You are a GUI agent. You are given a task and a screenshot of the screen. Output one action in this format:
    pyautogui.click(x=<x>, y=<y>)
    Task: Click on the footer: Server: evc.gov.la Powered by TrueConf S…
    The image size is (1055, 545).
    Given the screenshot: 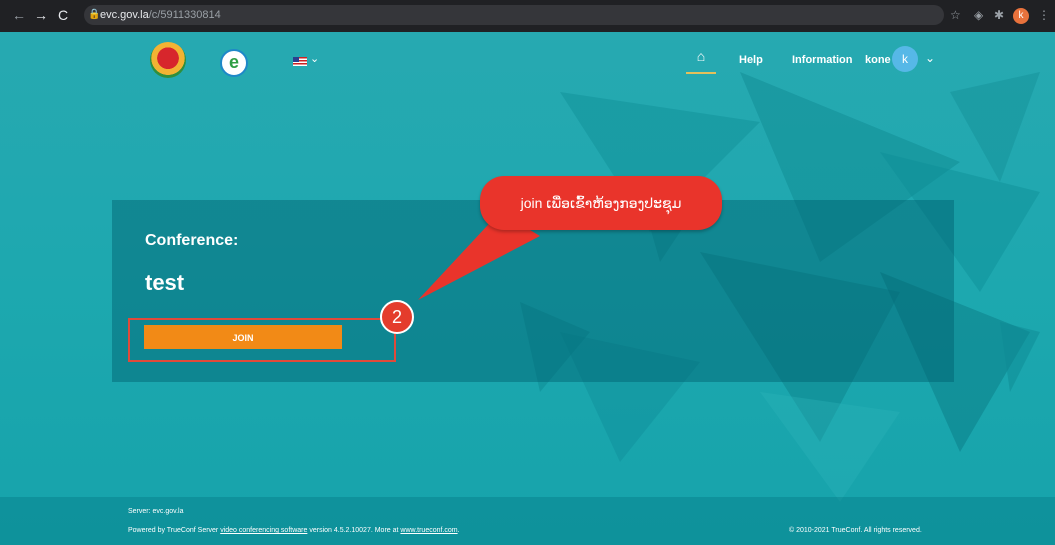 What is the action you would take?
    pyautogui.click(x=527, y=521)
    